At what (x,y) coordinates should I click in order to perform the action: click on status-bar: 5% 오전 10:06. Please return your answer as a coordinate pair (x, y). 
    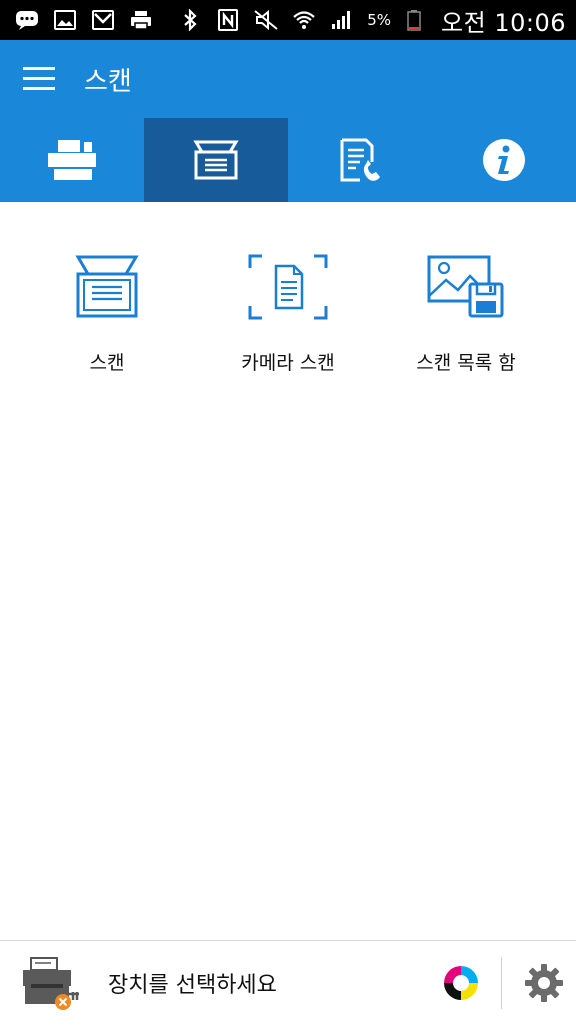
    Looking at the image, I should click on (288, 20).